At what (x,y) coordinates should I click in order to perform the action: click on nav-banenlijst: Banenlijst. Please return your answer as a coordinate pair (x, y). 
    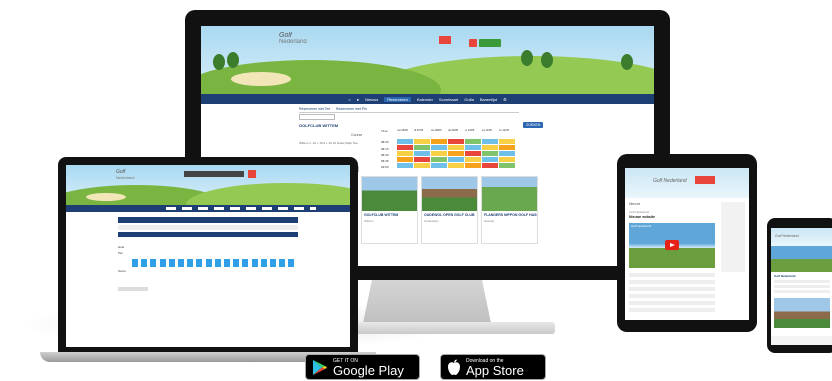
    Looking at the image, I should click on (488, 99).